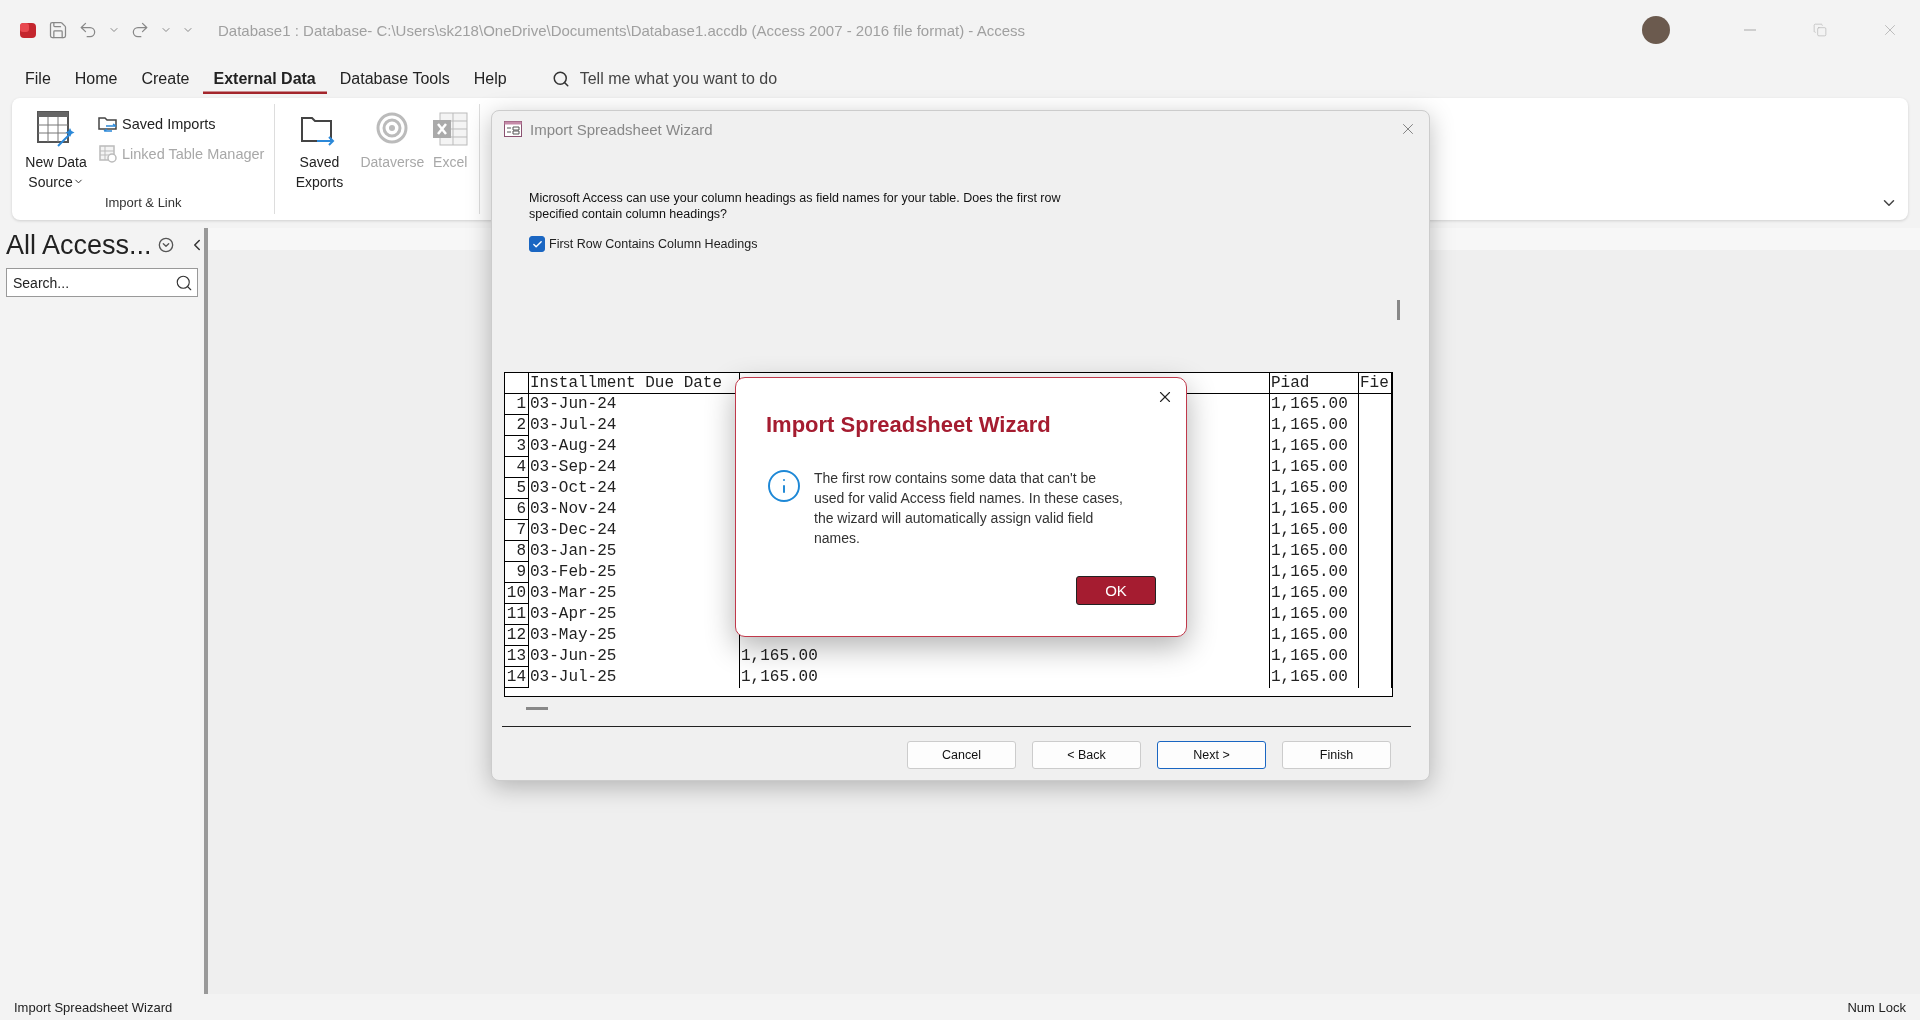 Image resolution: width=1920 pixels, height=1020 pixels. Describe the element at coordinates (634, 677) in the screenshot. I see `table-cell: 03-Jul-25` at that location.